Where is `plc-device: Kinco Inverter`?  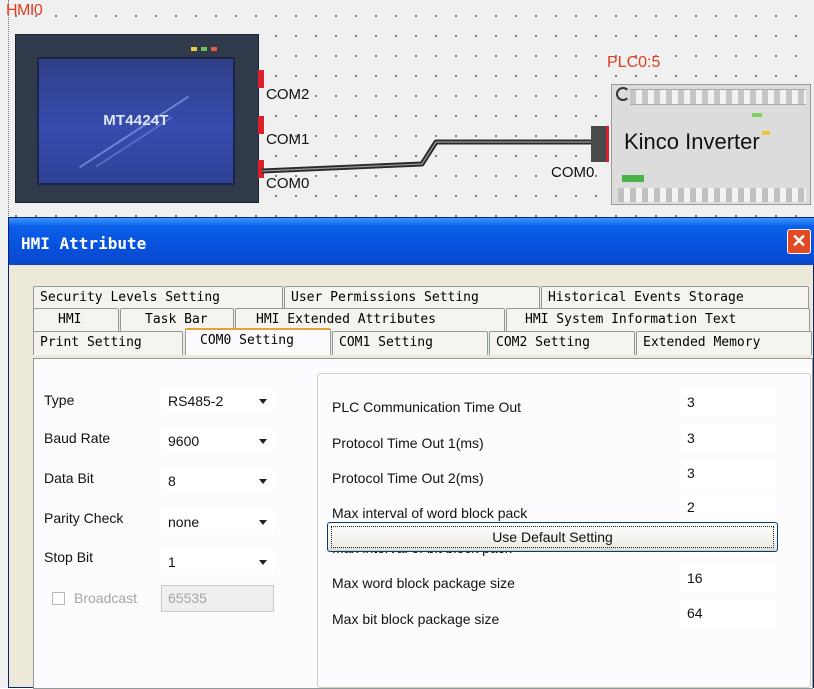
plc-device: Kinco Inverter is located at coordinates (711, 144).